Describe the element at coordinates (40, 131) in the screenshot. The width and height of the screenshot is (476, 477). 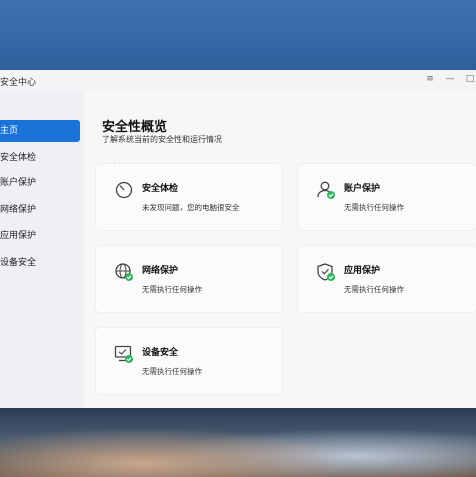
I see `sidebar-item-home: 主页` at that location.